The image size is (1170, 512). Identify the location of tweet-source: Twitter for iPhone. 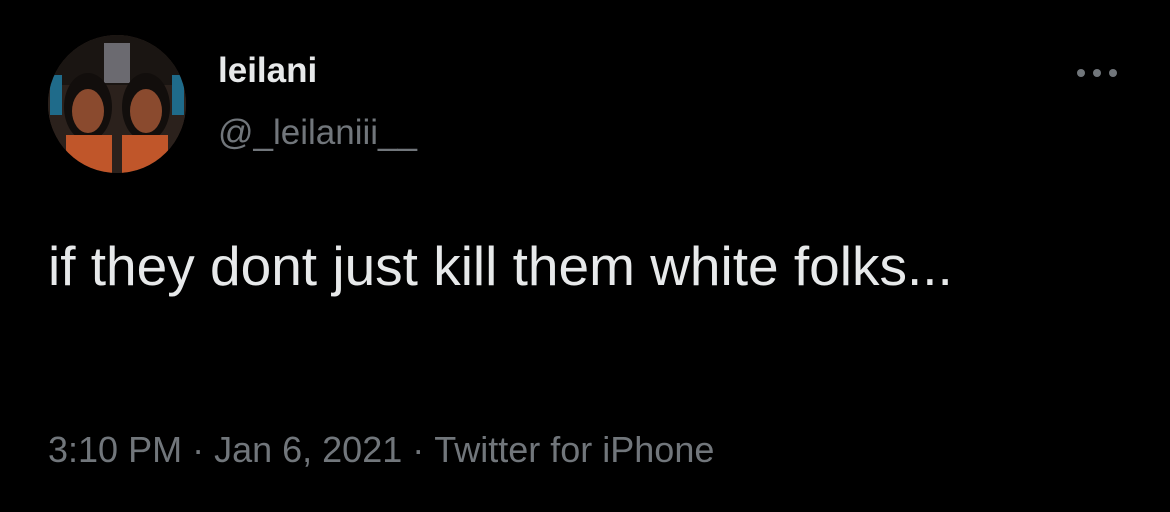
(574, 449).